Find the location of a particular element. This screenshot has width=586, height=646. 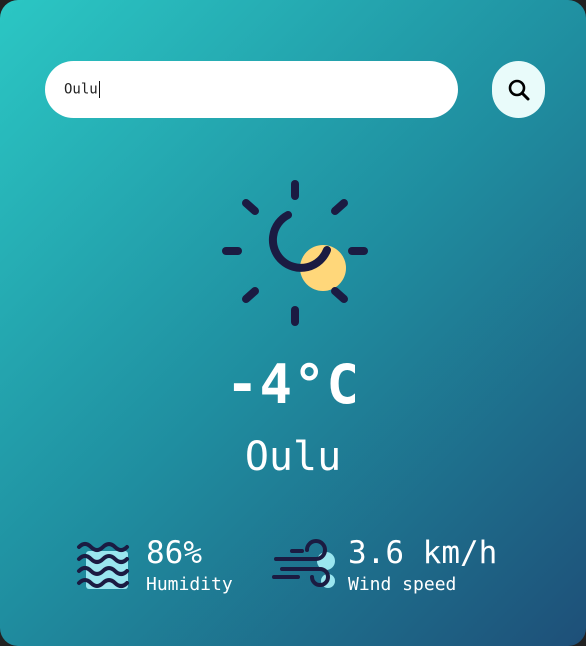

wind-detail: 3.6 km/h Wind speed is located at coordinates (402, 568).